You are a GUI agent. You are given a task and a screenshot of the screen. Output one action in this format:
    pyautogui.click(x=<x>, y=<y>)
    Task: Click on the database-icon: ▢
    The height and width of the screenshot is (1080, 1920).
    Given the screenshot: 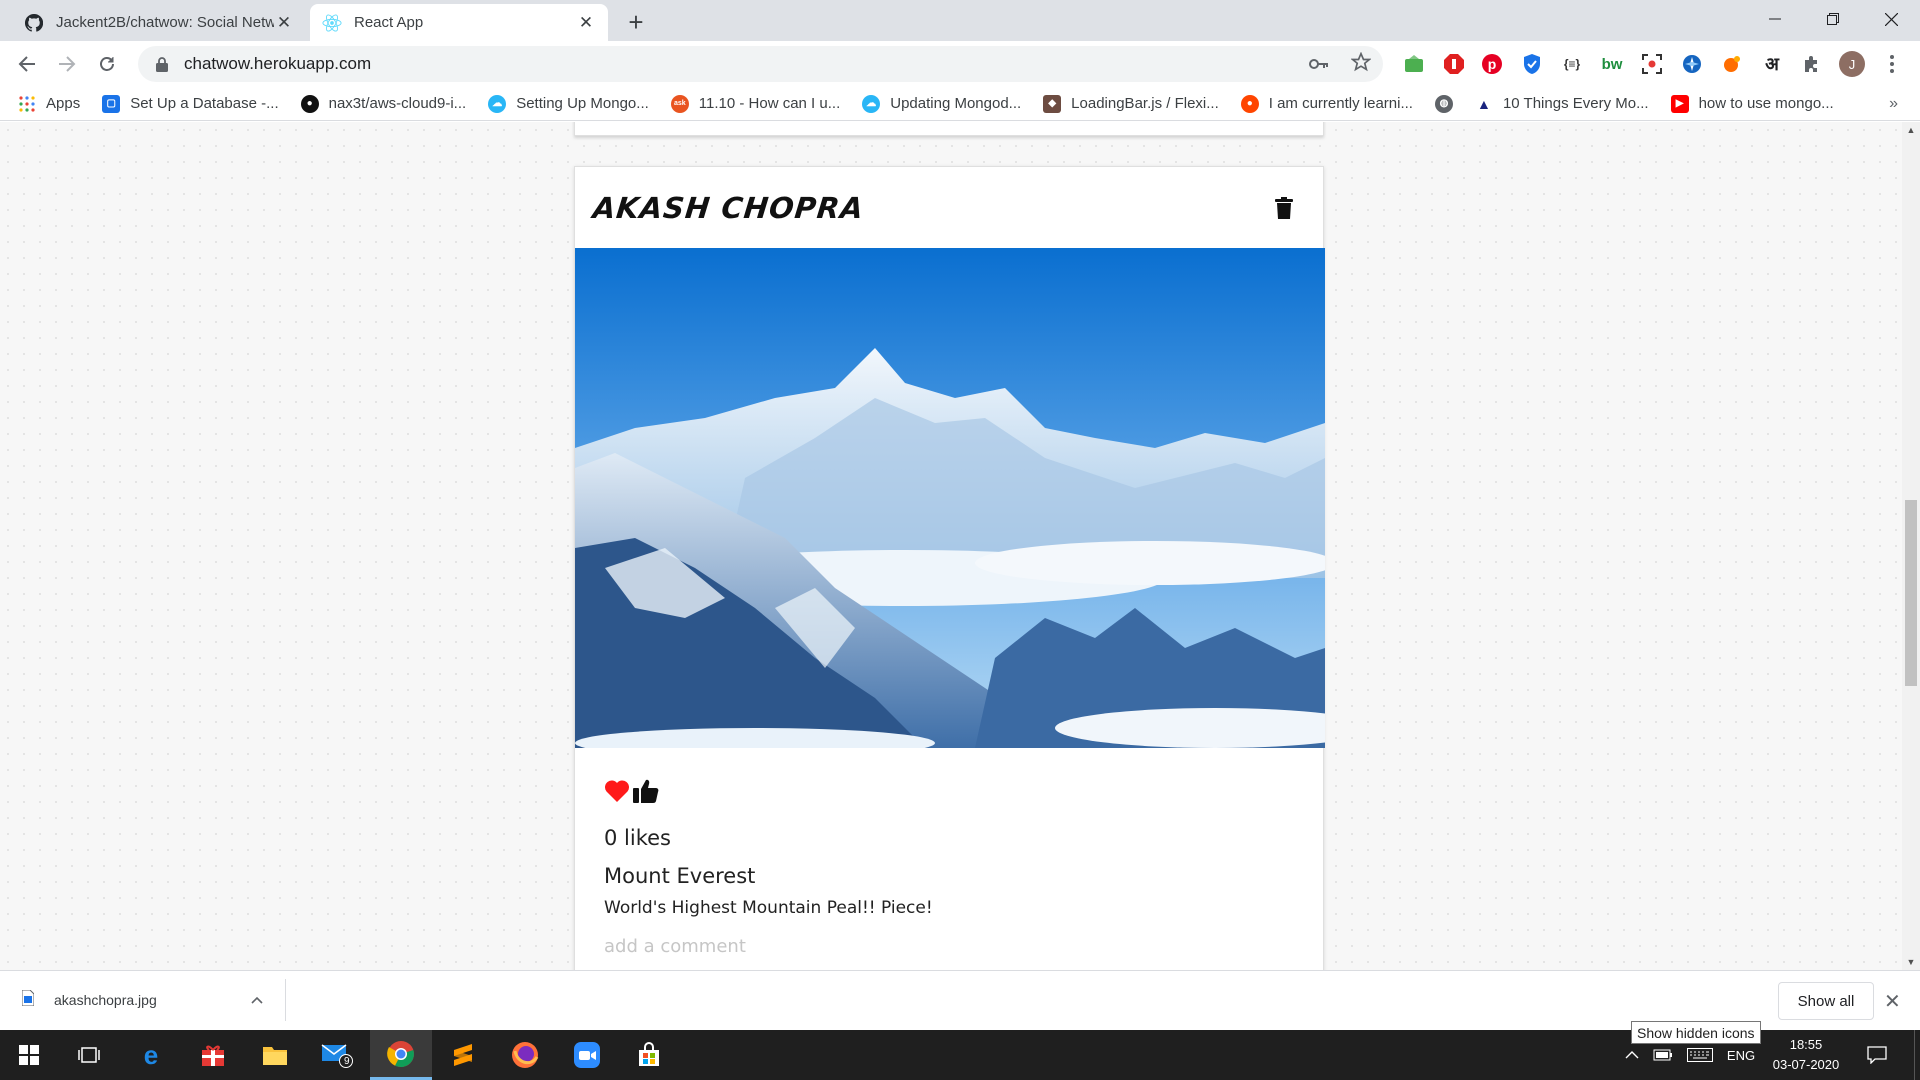 What is the action you would take?
    pyautogui.click(x=111, y=103)
    